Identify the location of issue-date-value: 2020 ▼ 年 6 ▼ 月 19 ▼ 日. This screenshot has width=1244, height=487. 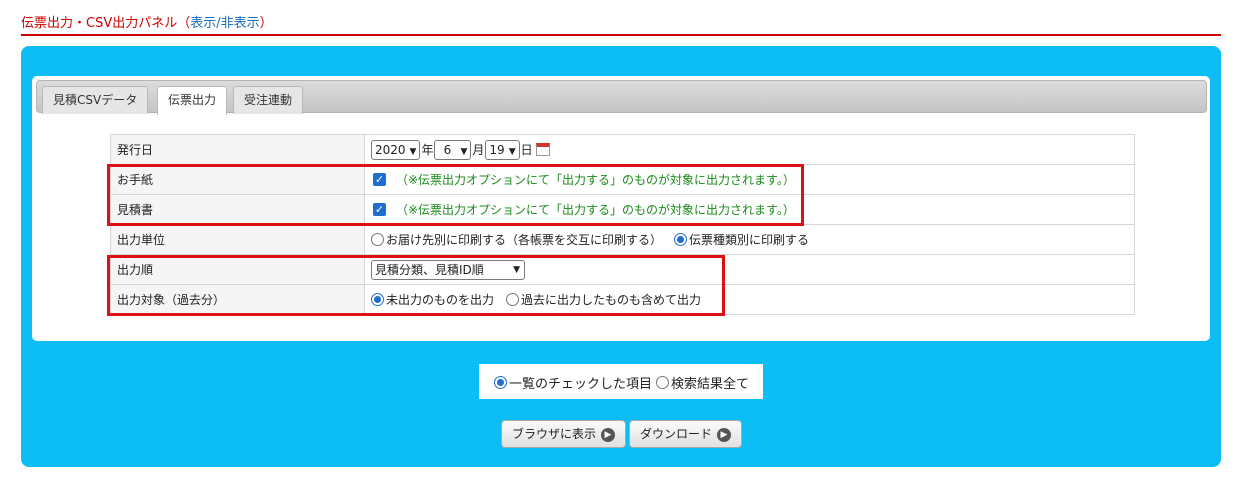
(749, 149).